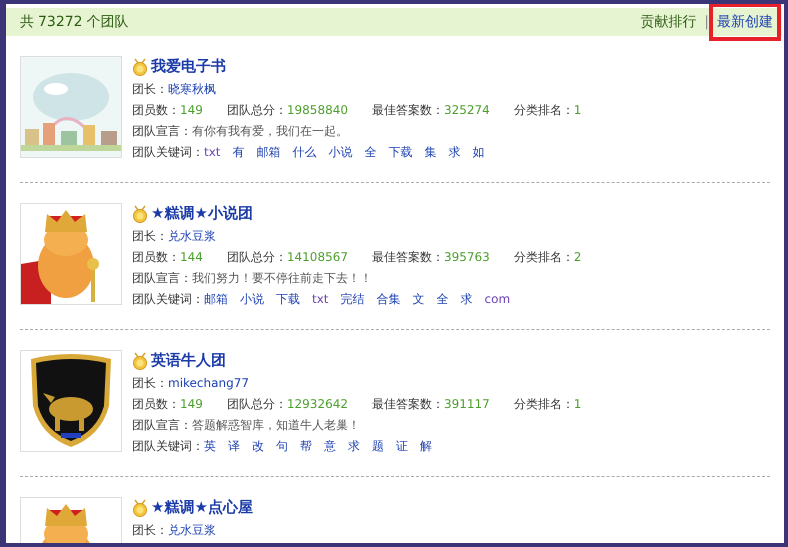 This screenshot has height=547, width=788. Describe the element at coordinates (467, 257) in the screenshot. I see `stat-value: 395763` at that location.